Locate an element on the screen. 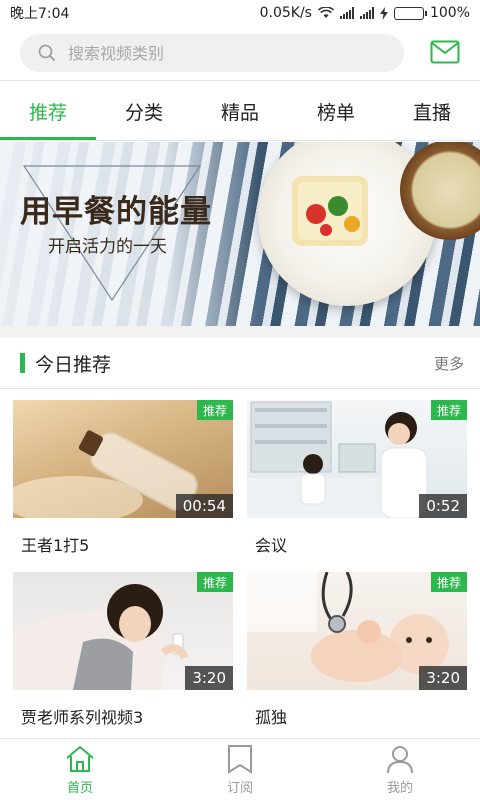  user-icon is located at coordinates (400, 759).